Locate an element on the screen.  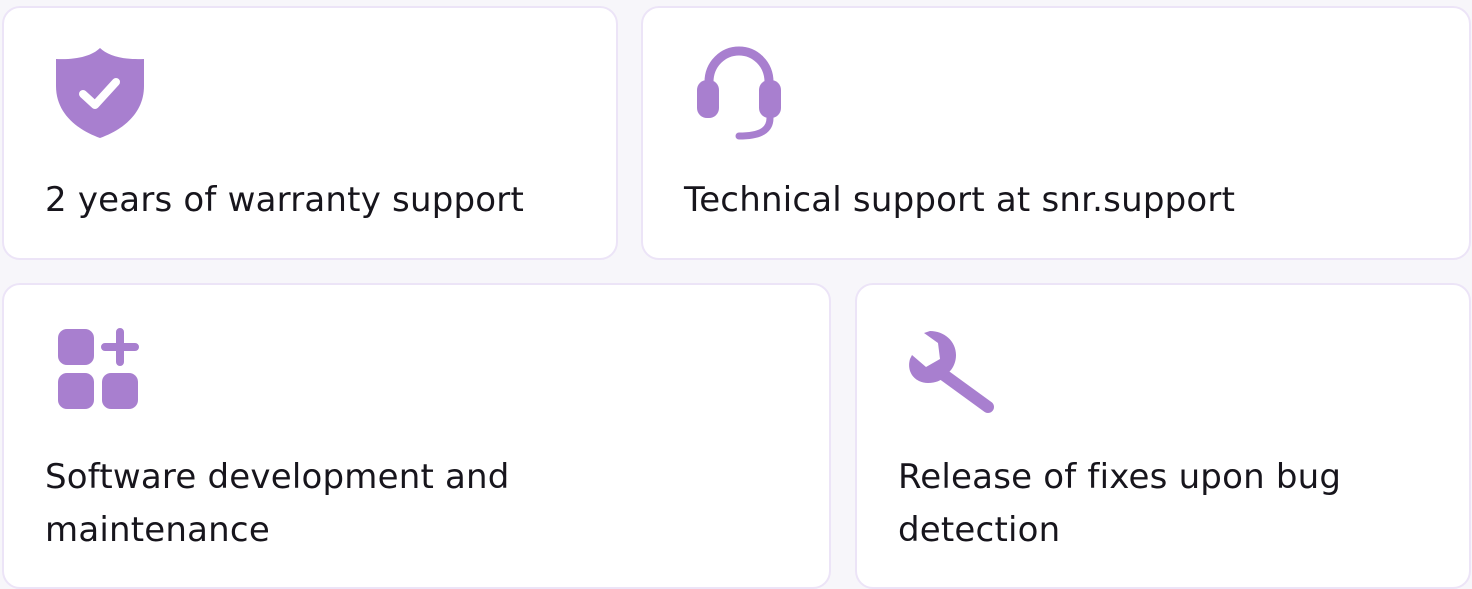
feature-label: 2 years of warranty support is located at coordinates (284, 200).